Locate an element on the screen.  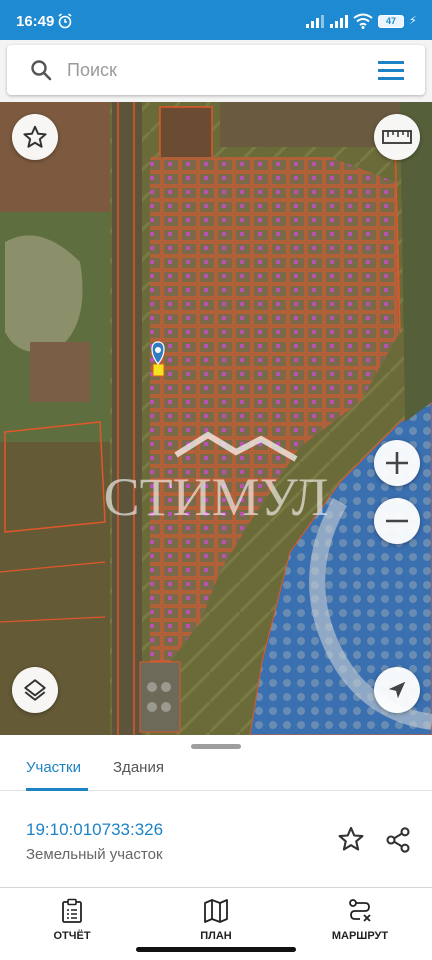
search-box is located at coordinates (216, 70).